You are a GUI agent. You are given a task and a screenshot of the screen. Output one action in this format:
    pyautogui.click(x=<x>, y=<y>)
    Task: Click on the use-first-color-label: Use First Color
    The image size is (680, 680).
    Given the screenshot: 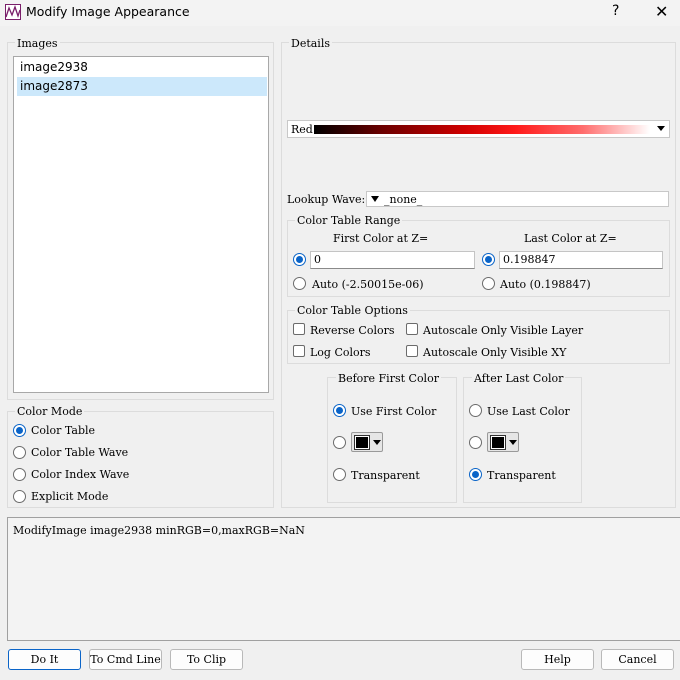 What is the action you would take?
    pyautogui.click(x=394, y=411)
    